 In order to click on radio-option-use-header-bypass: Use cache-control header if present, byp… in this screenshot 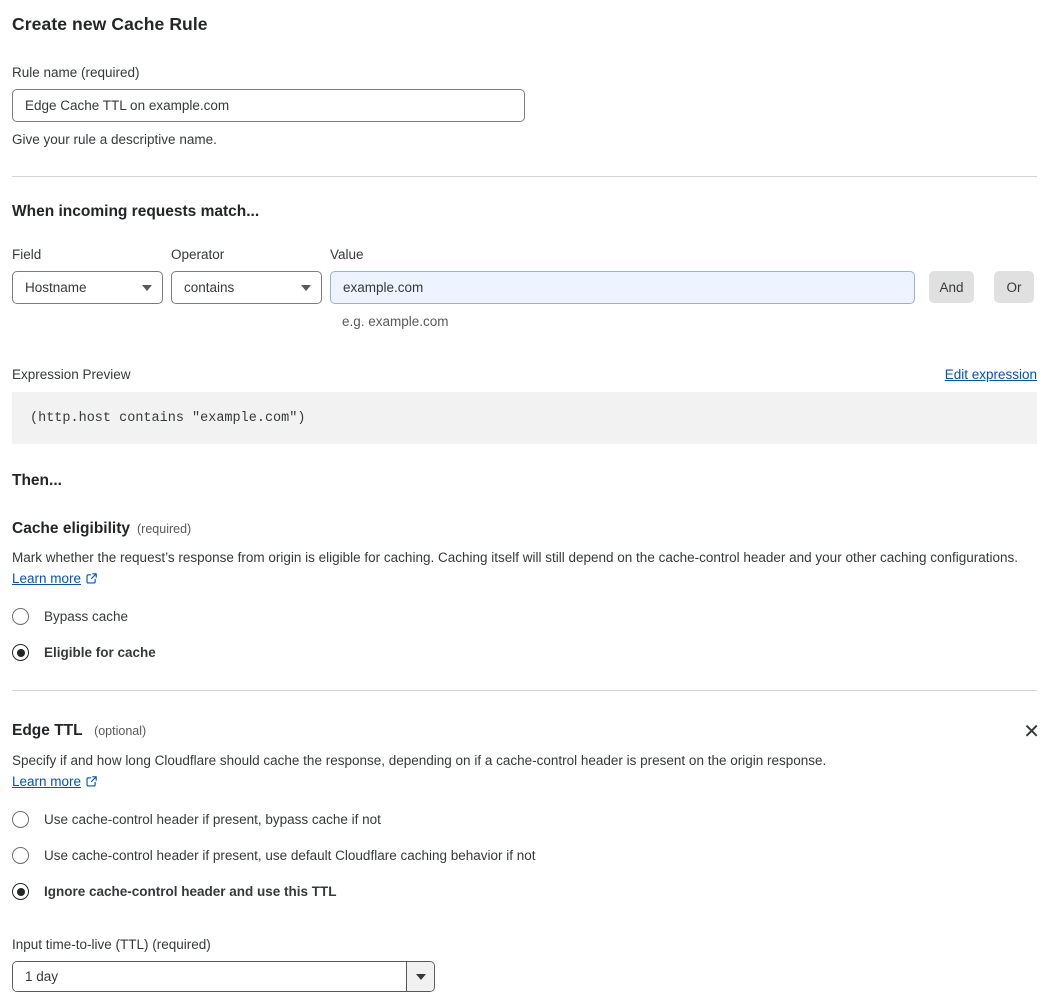, I will do `click(524, 819)`.